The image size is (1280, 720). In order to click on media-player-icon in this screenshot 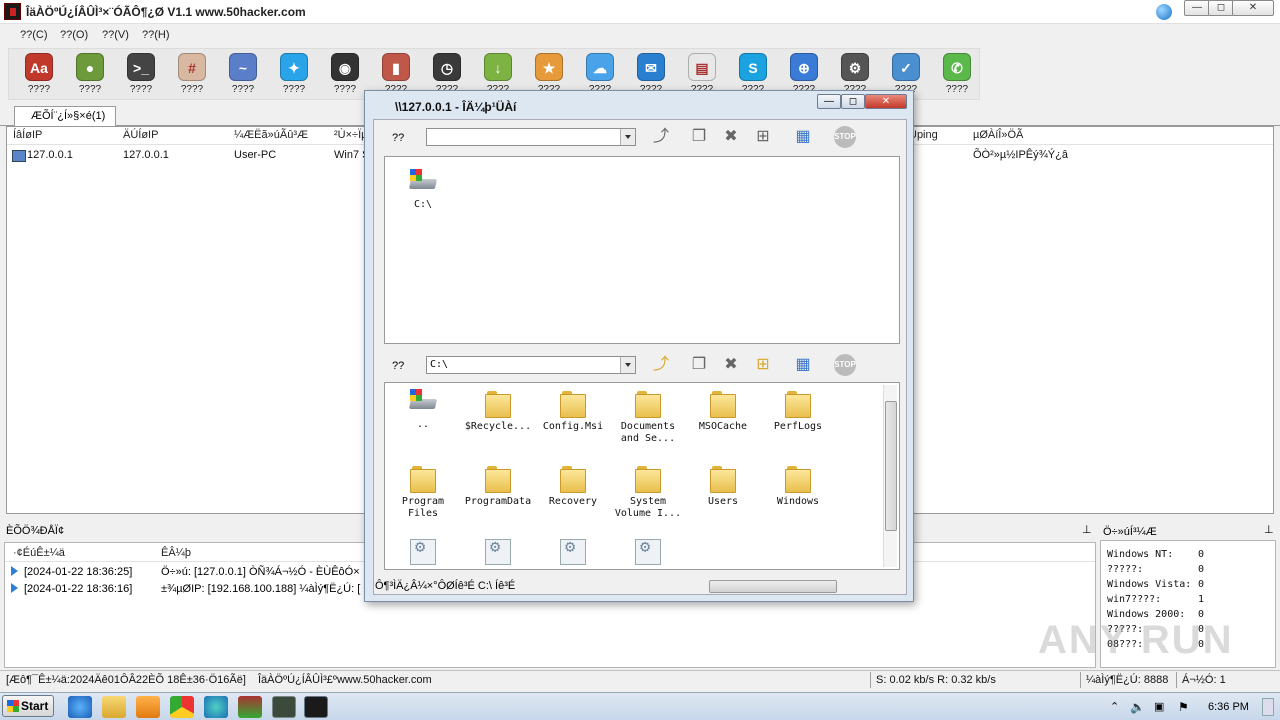, I will do `click(148, 707)`.